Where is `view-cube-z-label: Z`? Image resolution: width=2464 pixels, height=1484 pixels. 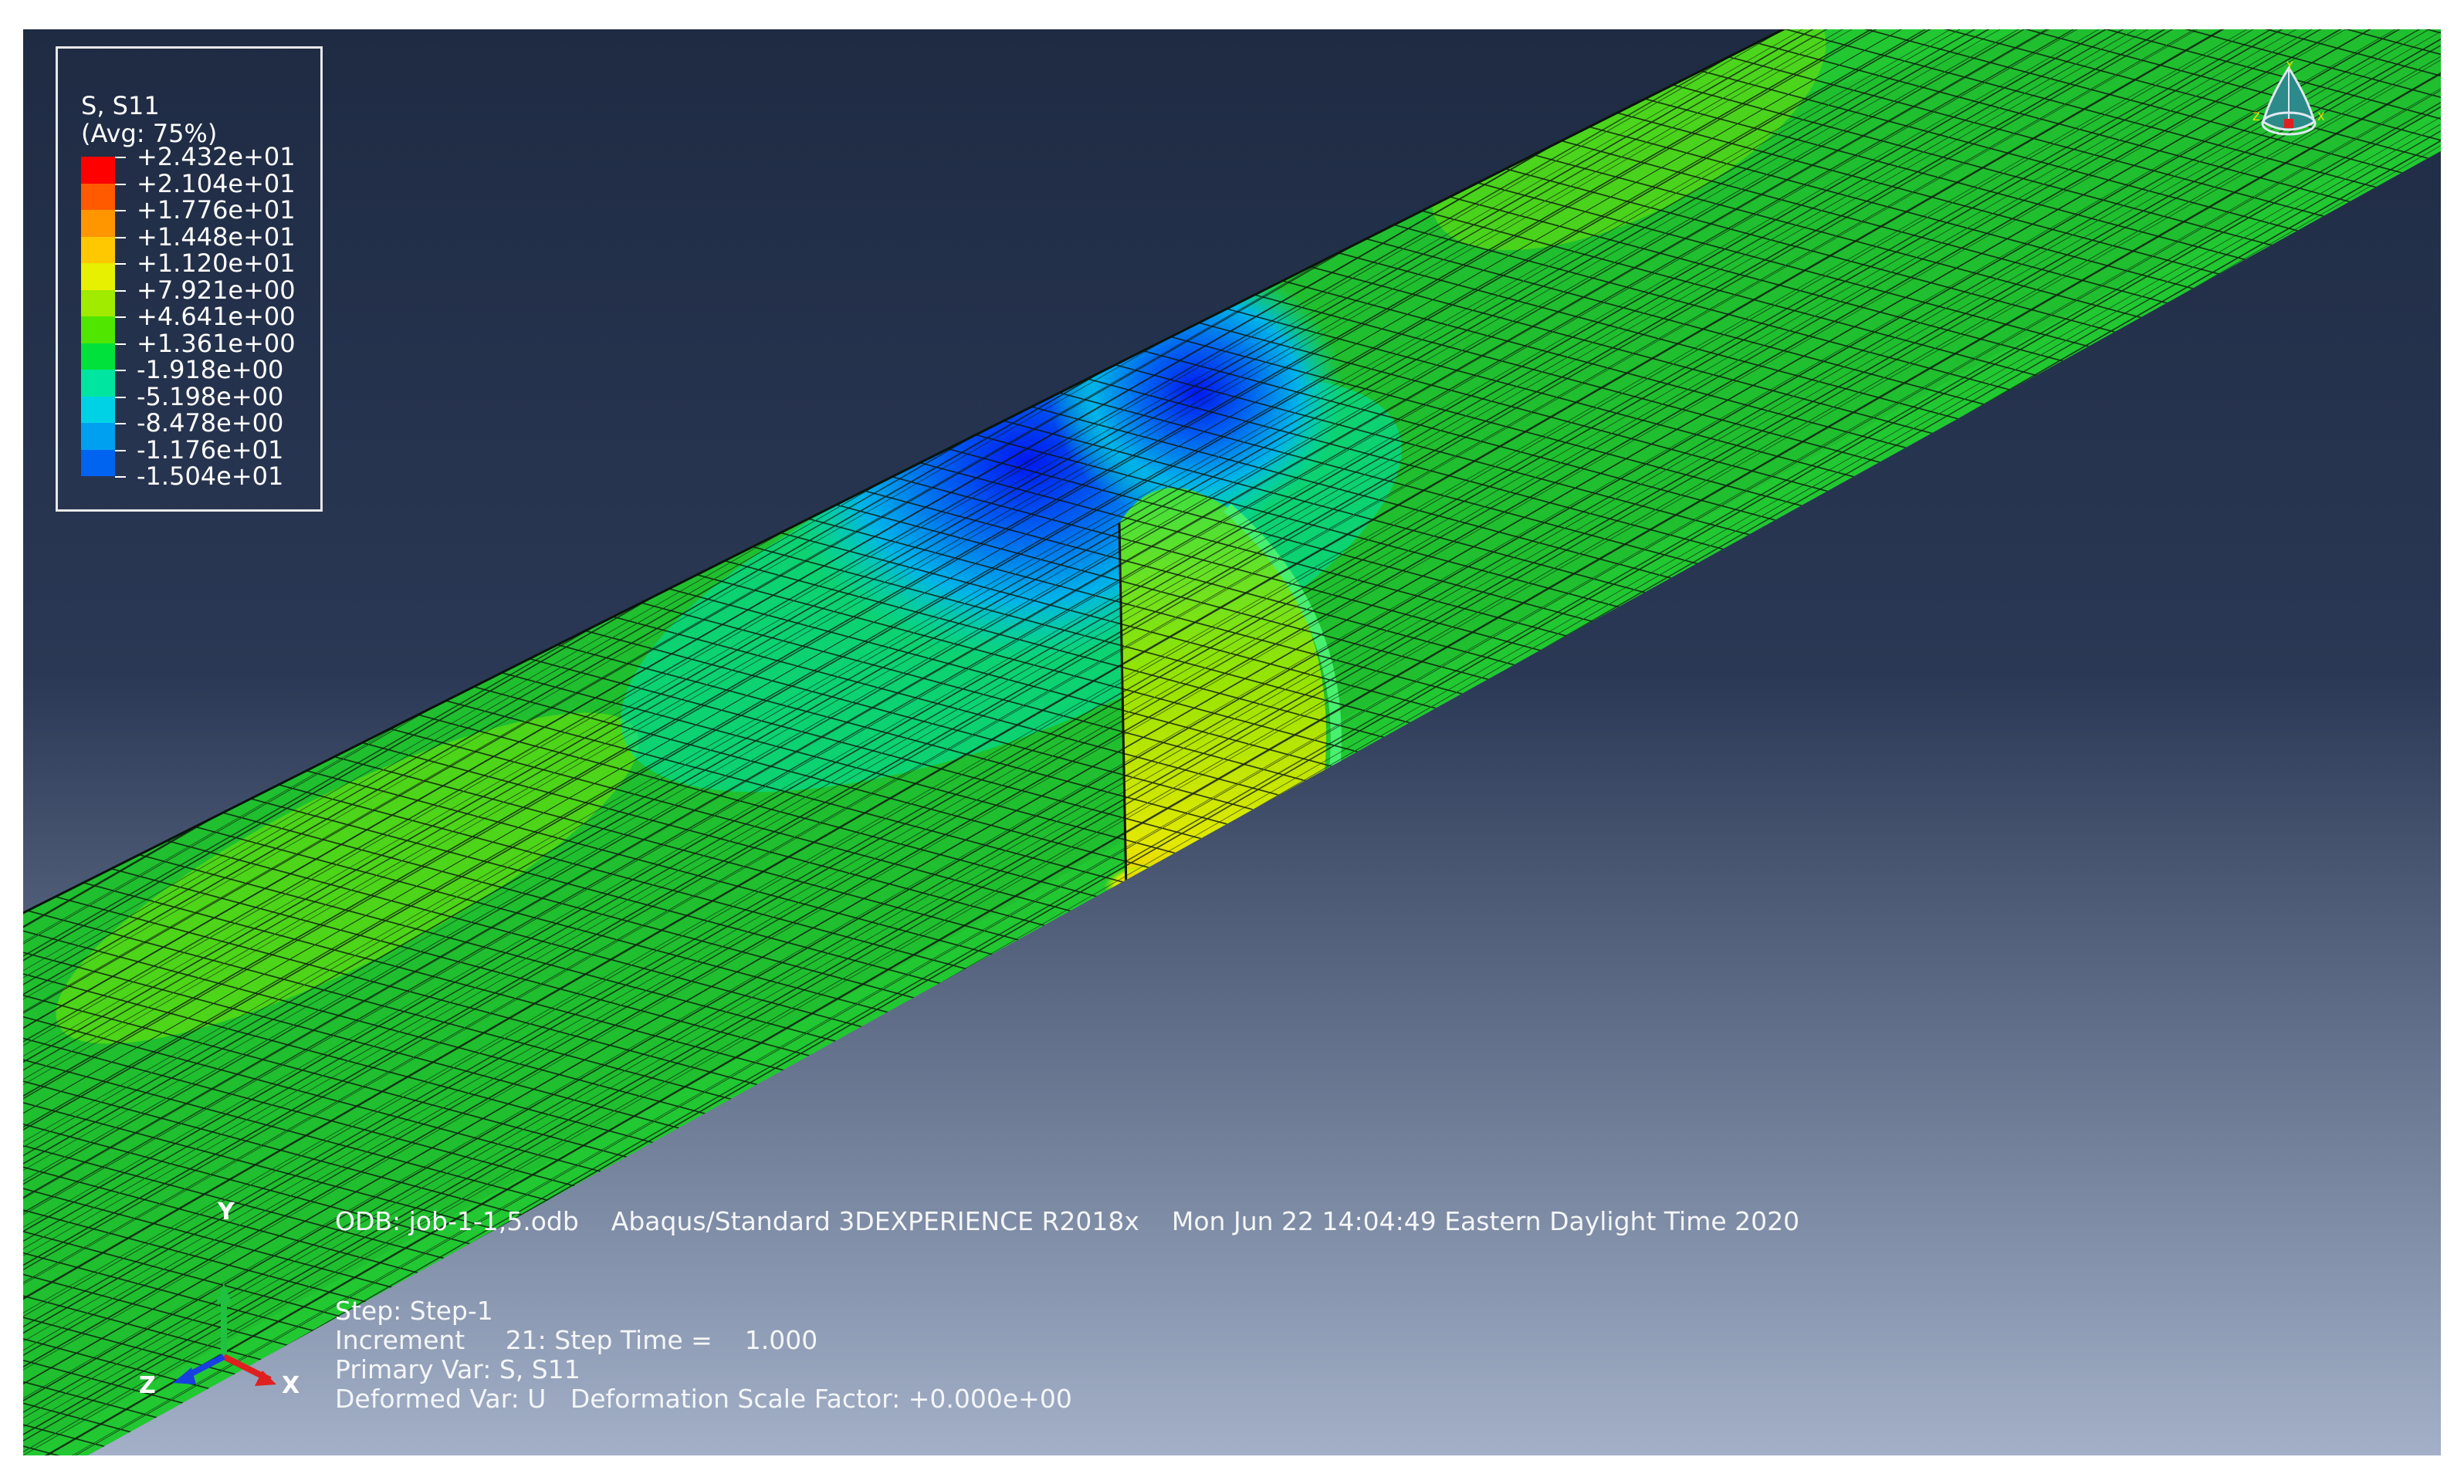
view-cube-z-label: Z is located at coordinates (2256, 117).